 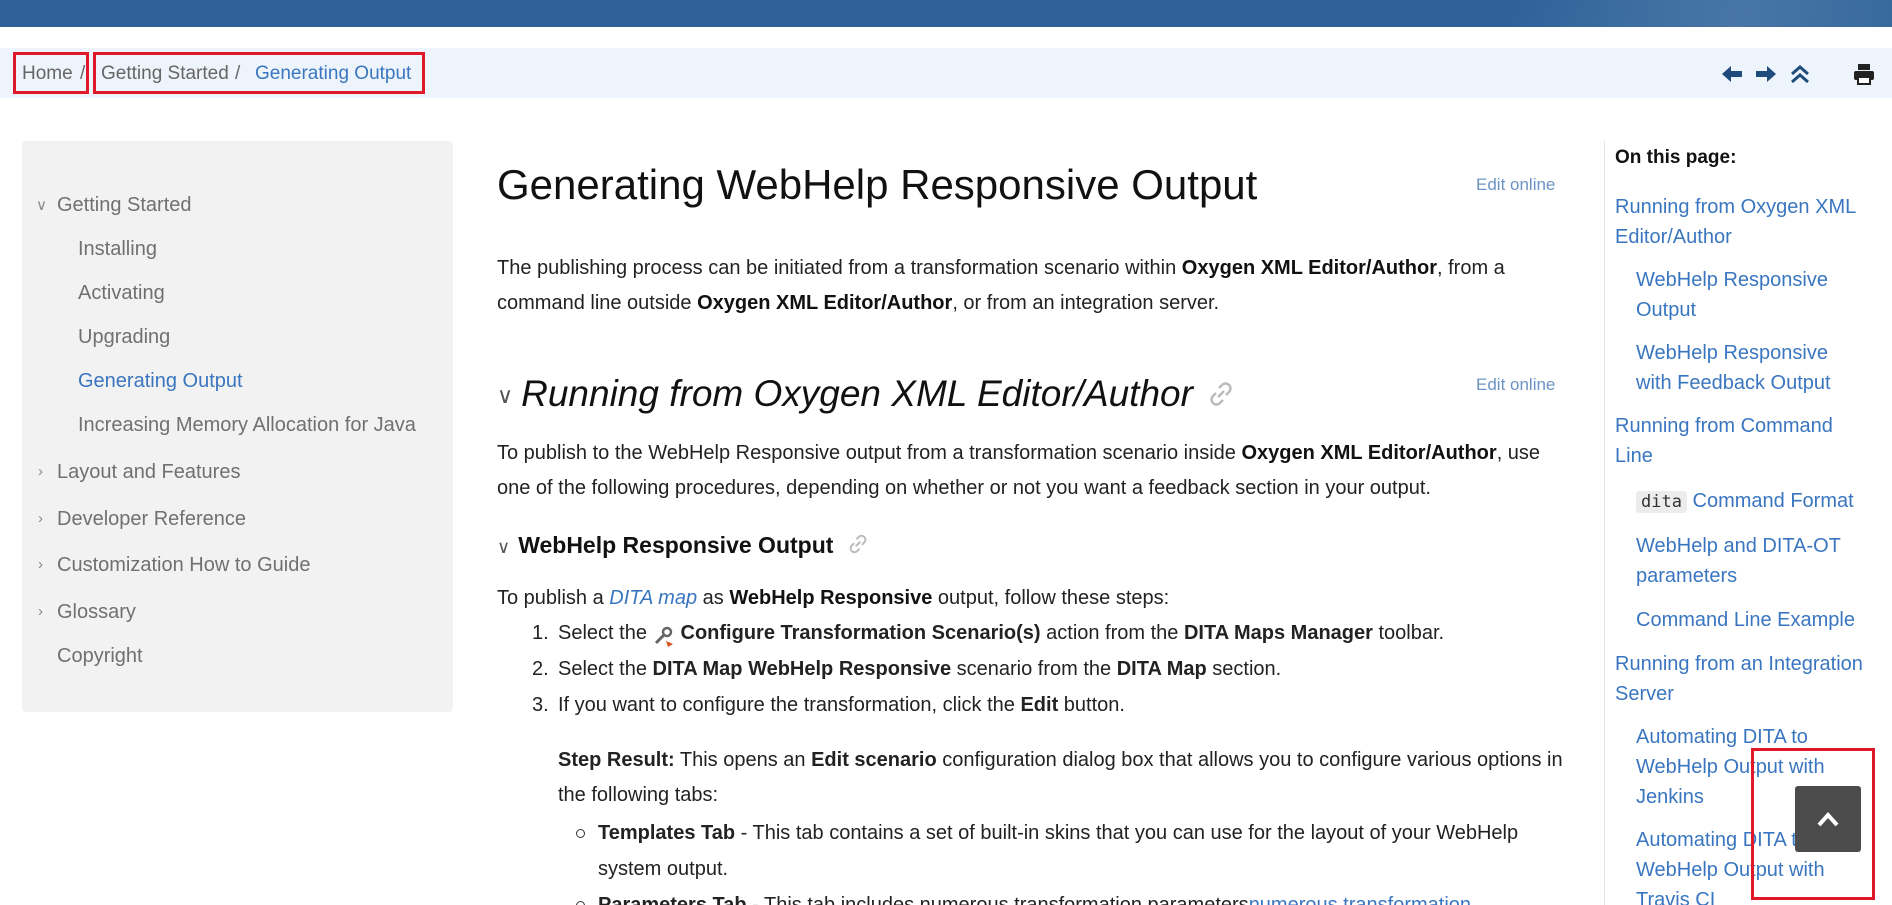 I want to click on toc-item-layout-features: Layout and Features, so click(x=148, y=472).